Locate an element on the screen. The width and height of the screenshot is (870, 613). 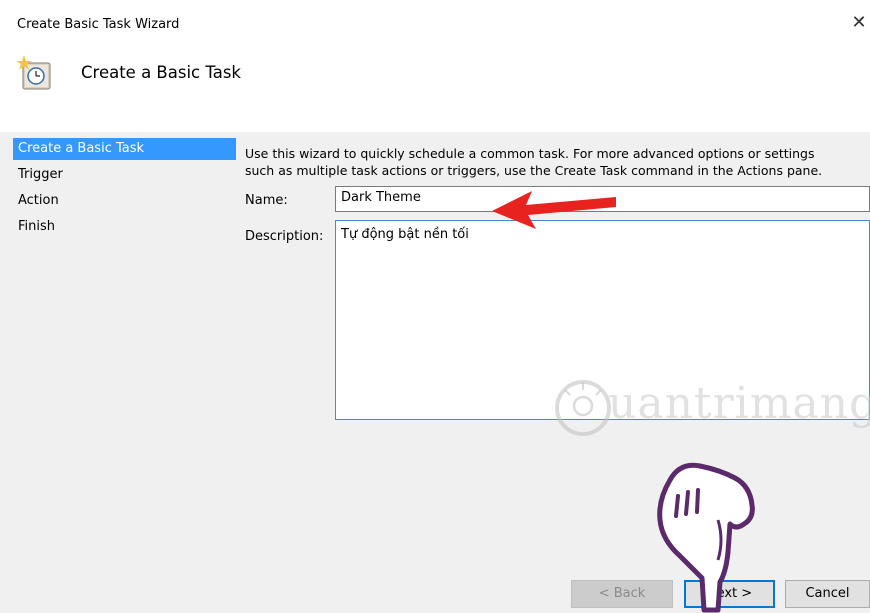
close-icon: ✕ is located at coordinates (859, 22).